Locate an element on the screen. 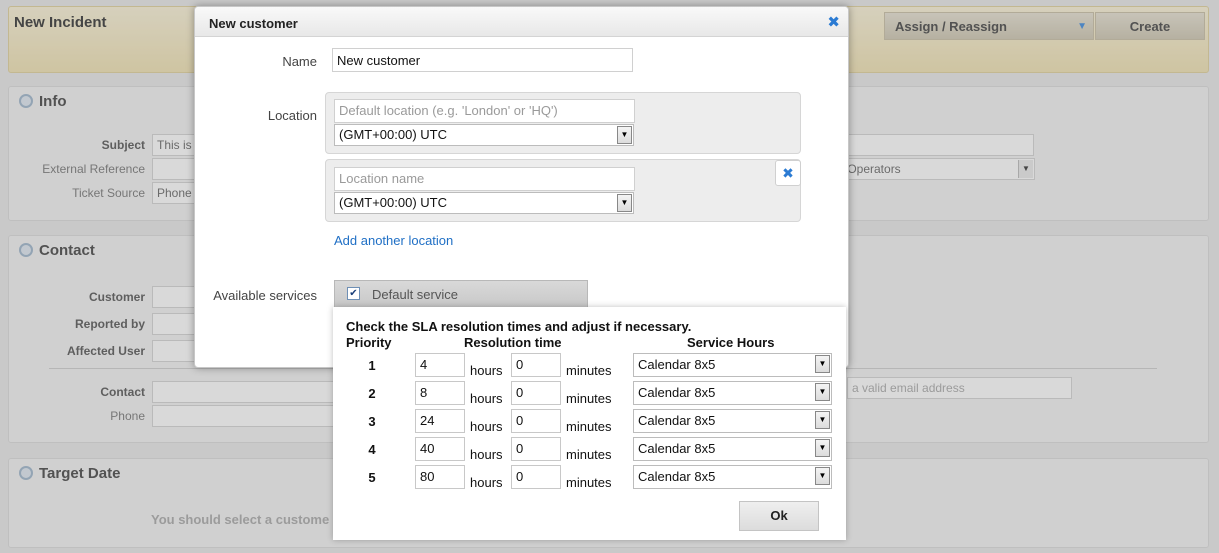 The image size is (1219, 553). timezone-select-2: (GMT+00:00) UTC ▼ is located at coordinates (484, 203).